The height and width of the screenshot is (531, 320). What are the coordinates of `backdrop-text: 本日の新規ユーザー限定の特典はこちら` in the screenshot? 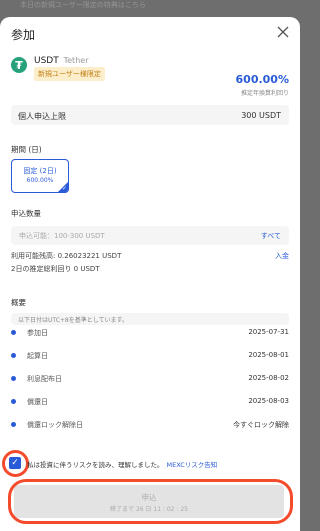 It's located at (83, 5).